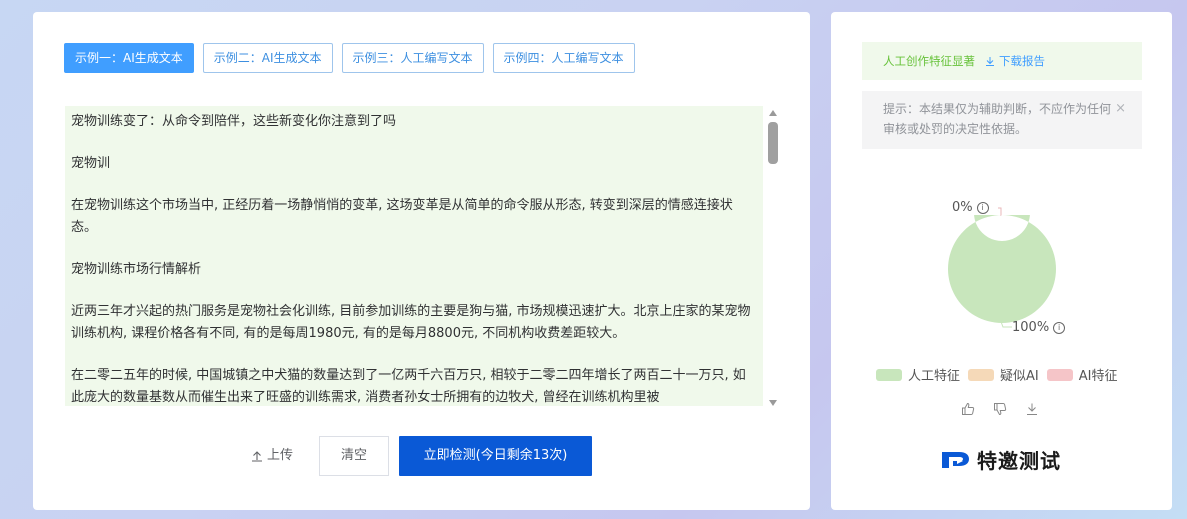  I want to click on text-scrollbar, so click(773, 256).